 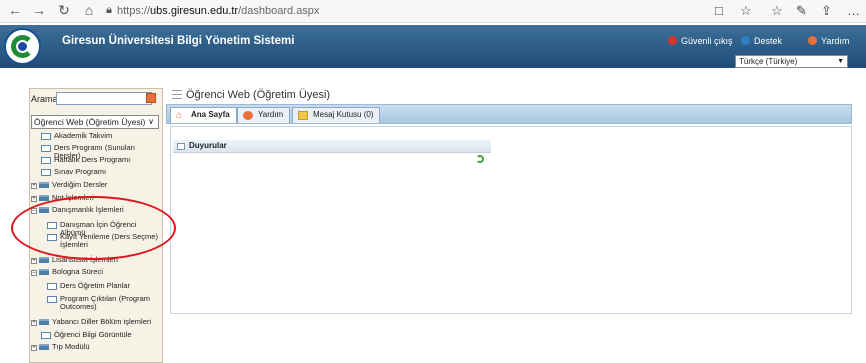 What do you see at coordinates (90, 122) in the screenshot?
I see `module-value: Öğrenci Web (Öğretim Üyesi)` at bounding box center [90, 122].